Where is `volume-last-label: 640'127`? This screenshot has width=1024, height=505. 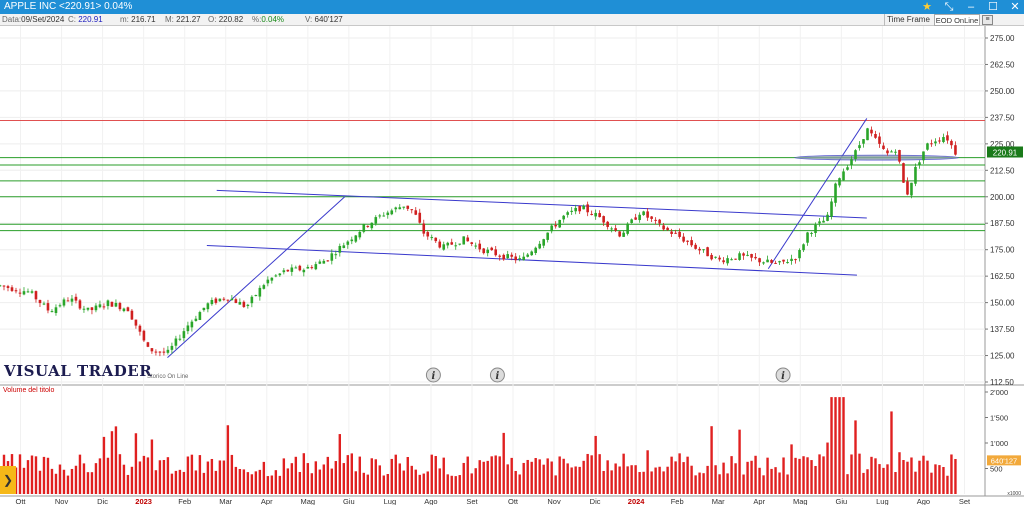
volume-last-label: 640'127 is located at coordinates (1004, 460).